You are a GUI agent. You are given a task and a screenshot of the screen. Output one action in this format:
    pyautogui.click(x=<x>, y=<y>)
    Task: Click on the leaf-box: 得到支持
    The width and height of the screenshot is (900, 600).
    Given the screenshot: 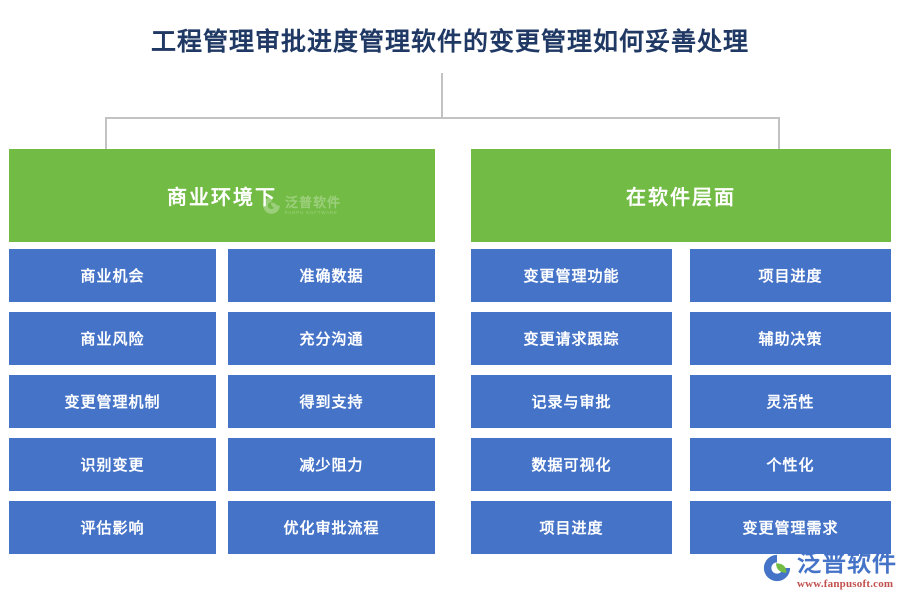 What is the action you would take?
    pyautogui.click(x=331, y=401)
    